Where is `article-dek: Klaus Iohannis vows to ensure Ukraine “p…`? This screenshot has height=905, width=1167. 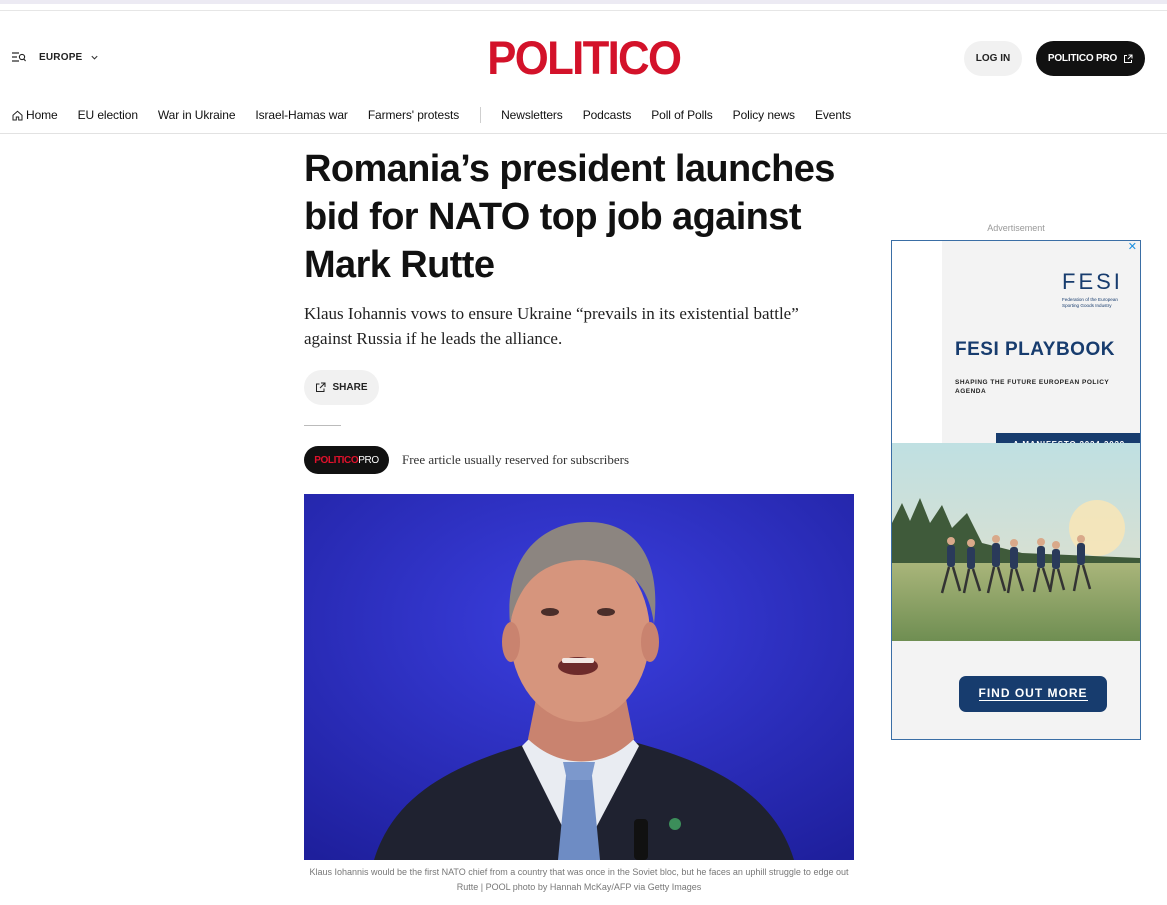 article-dek: Klaus Iohannis vows to ensure Ukraine “p… is located at coordinates (551, 326).